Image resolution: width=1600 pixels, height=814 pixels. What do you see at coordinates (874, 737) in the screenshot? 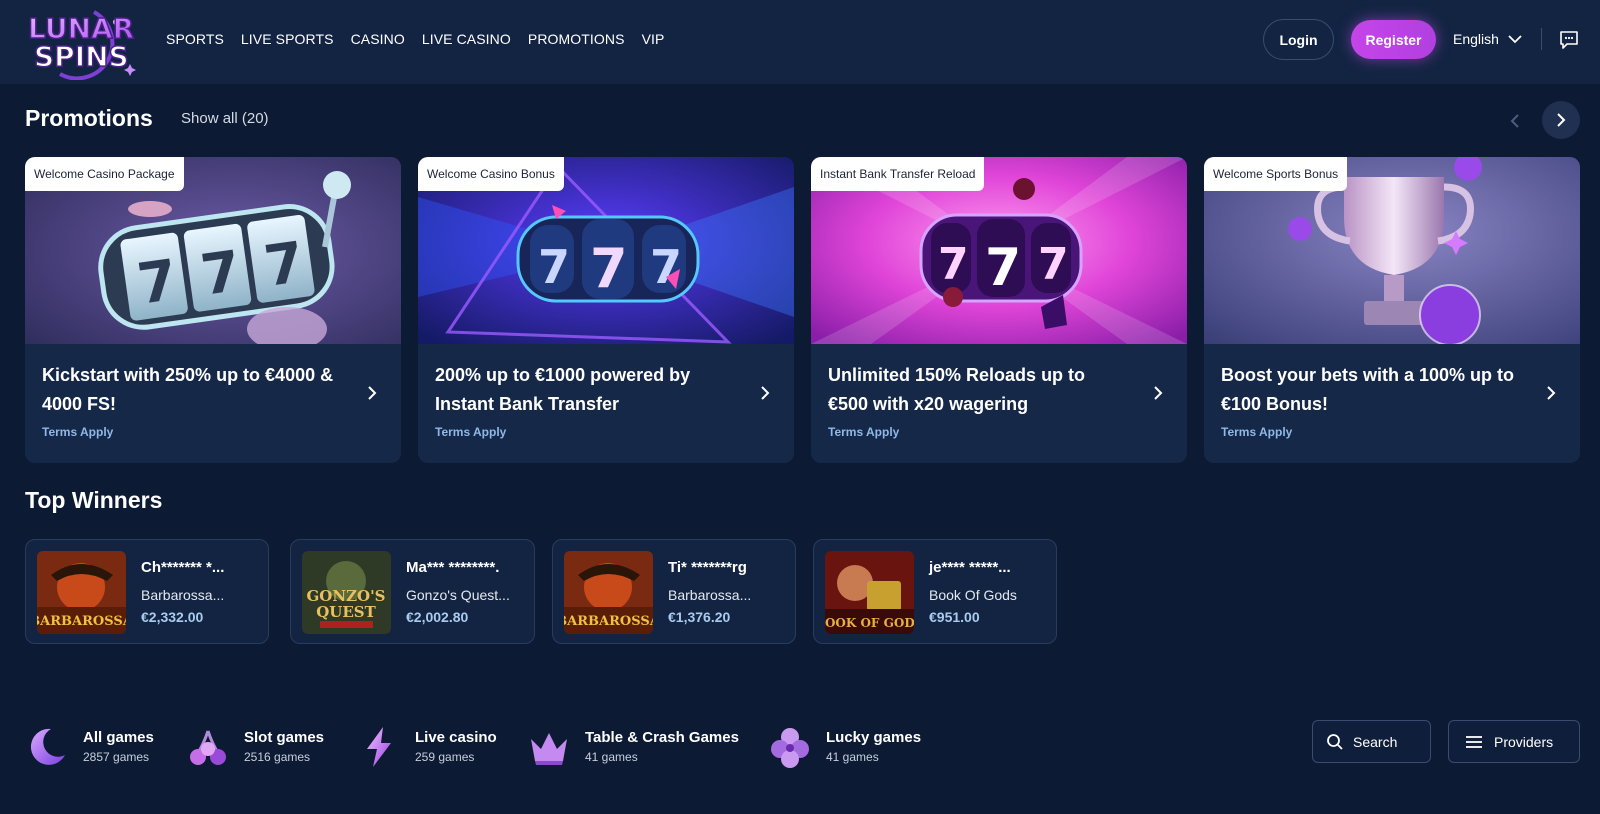
I see `category-label: Lucky games` at bounding box center [874, 737].